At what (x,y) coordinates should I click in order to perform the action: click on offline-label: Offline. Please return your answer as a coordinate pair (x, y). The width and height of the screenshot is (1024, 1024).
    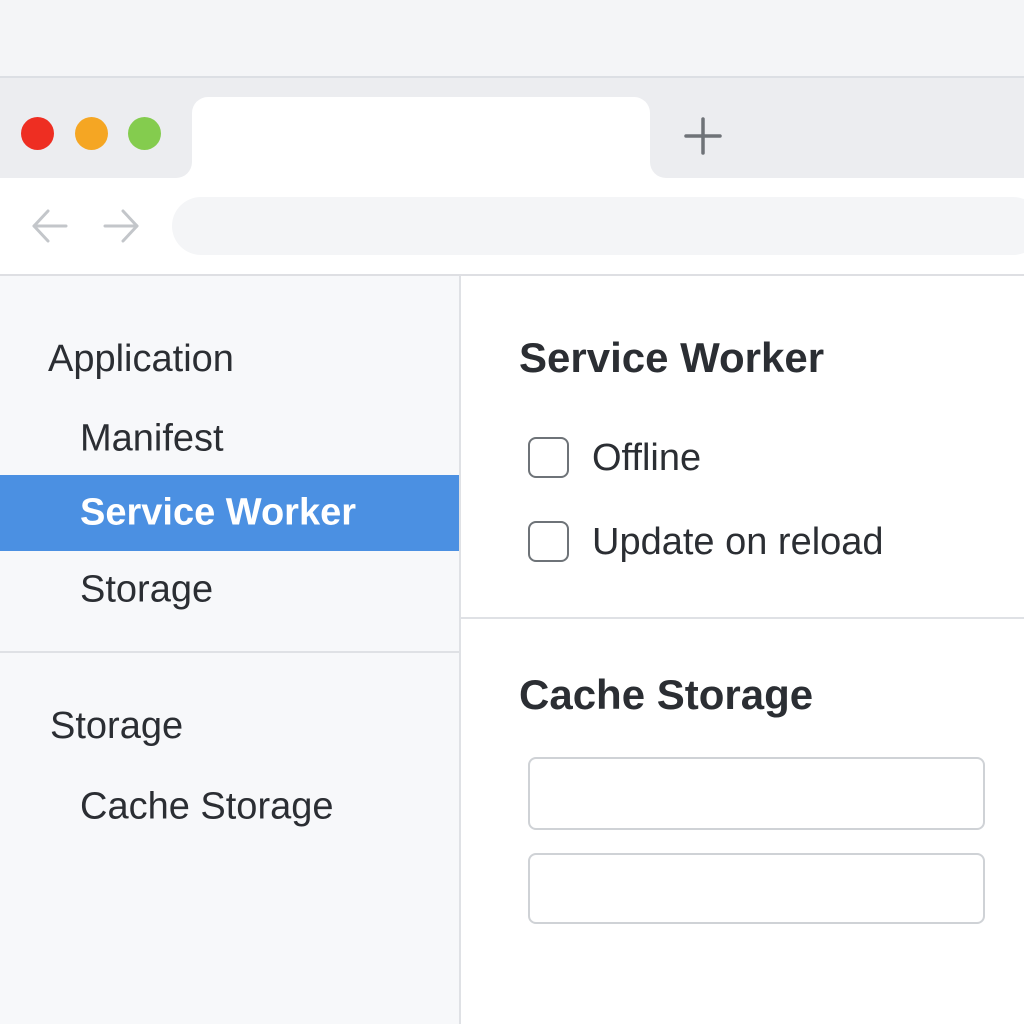
    Looking at the image, I should click on (646, 458).